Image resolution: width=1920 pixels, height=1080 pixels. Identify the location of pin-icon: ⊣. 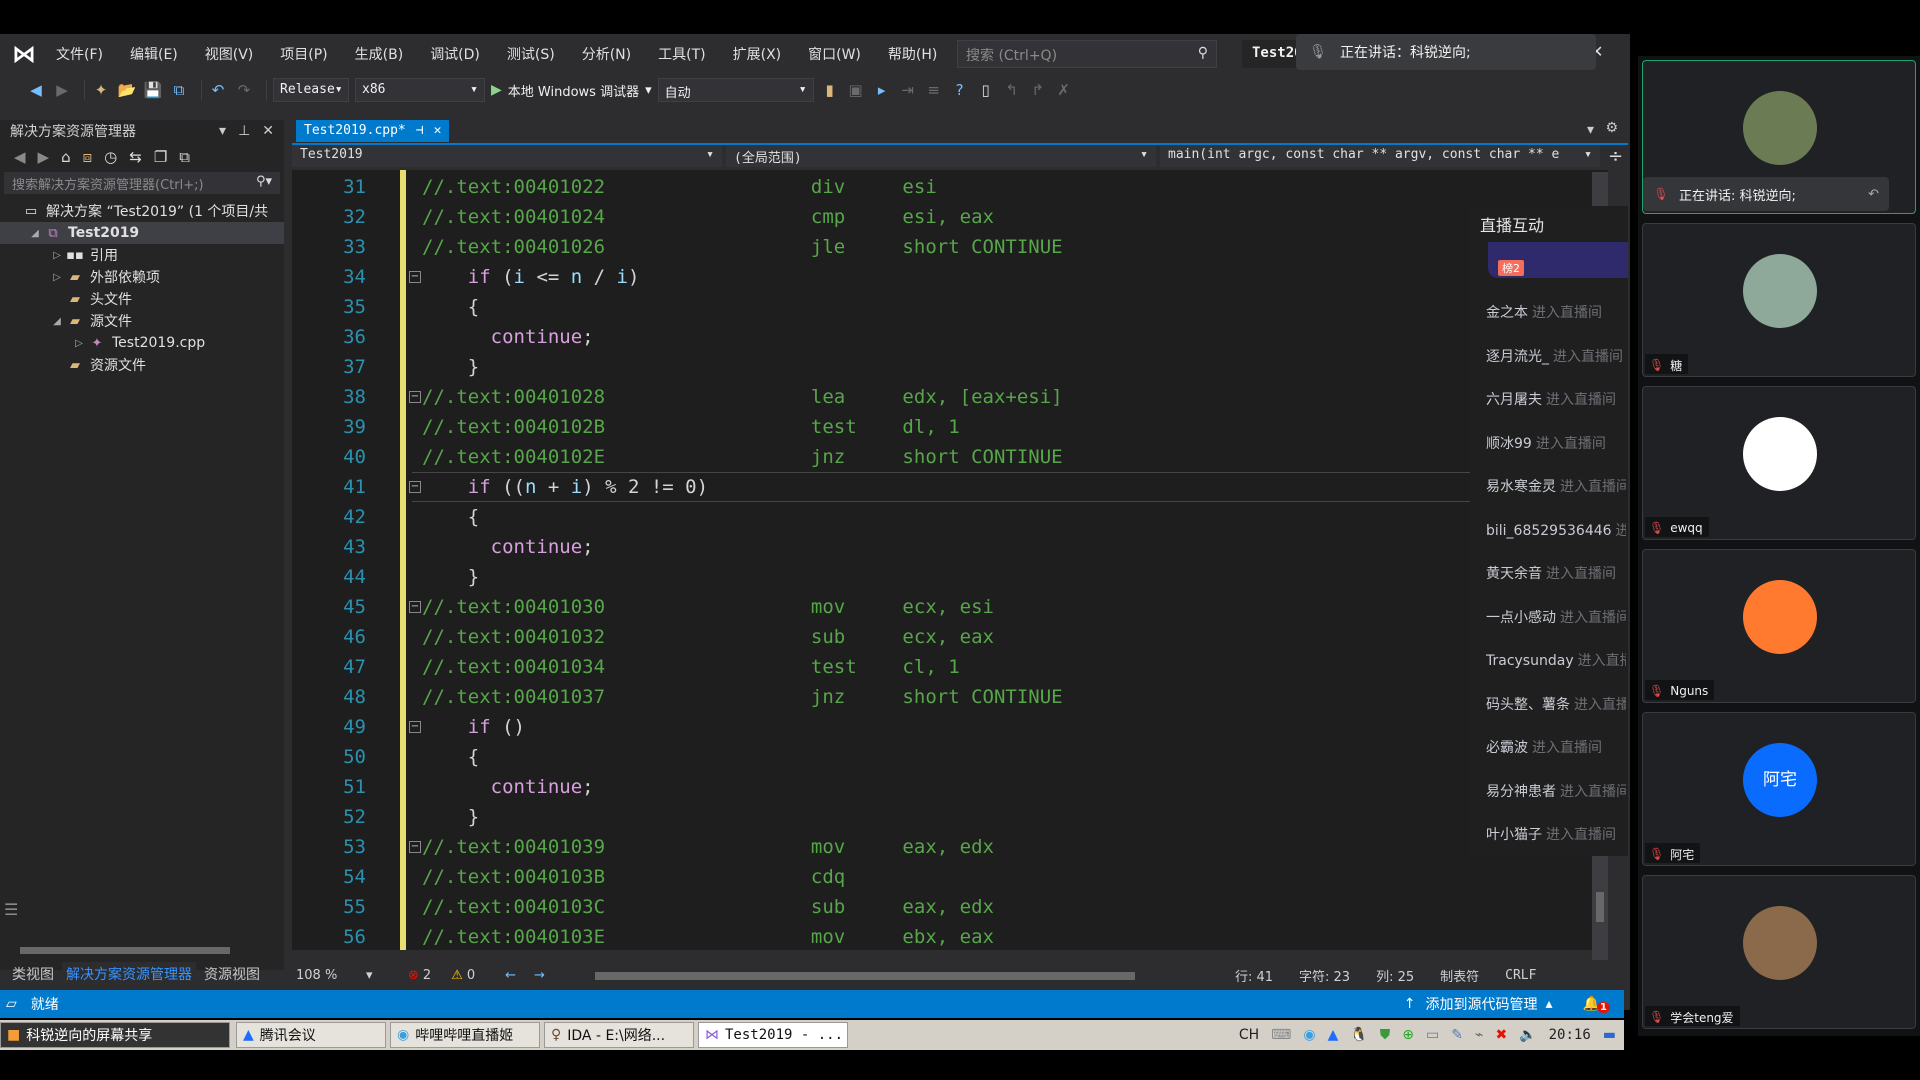
(420, 131).